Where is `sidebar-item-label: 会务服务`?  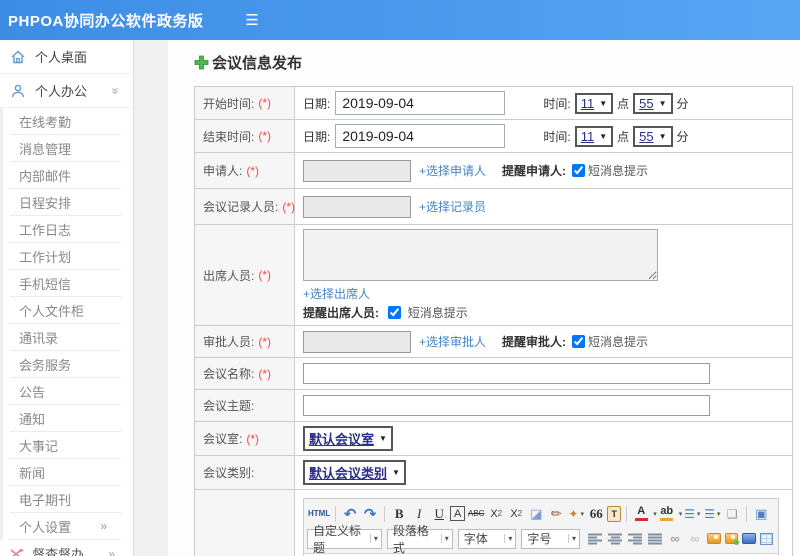
sidebar-item-label: 会务服务 is located at coordinates (45, 365).